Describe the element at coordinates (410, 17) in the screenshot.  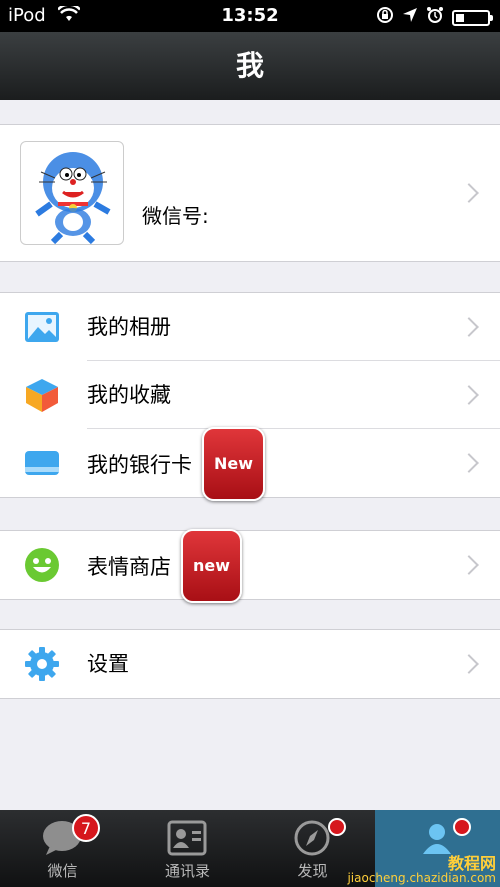
I see `location-arrow-icon` at that location.